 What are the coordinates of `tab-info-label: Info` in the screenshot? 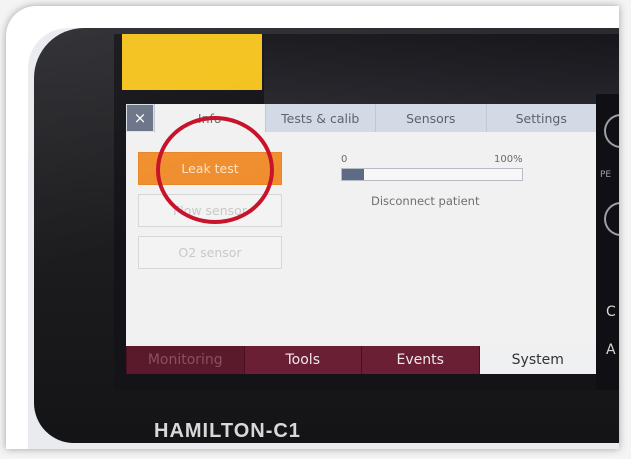 It's located at (209, 118).